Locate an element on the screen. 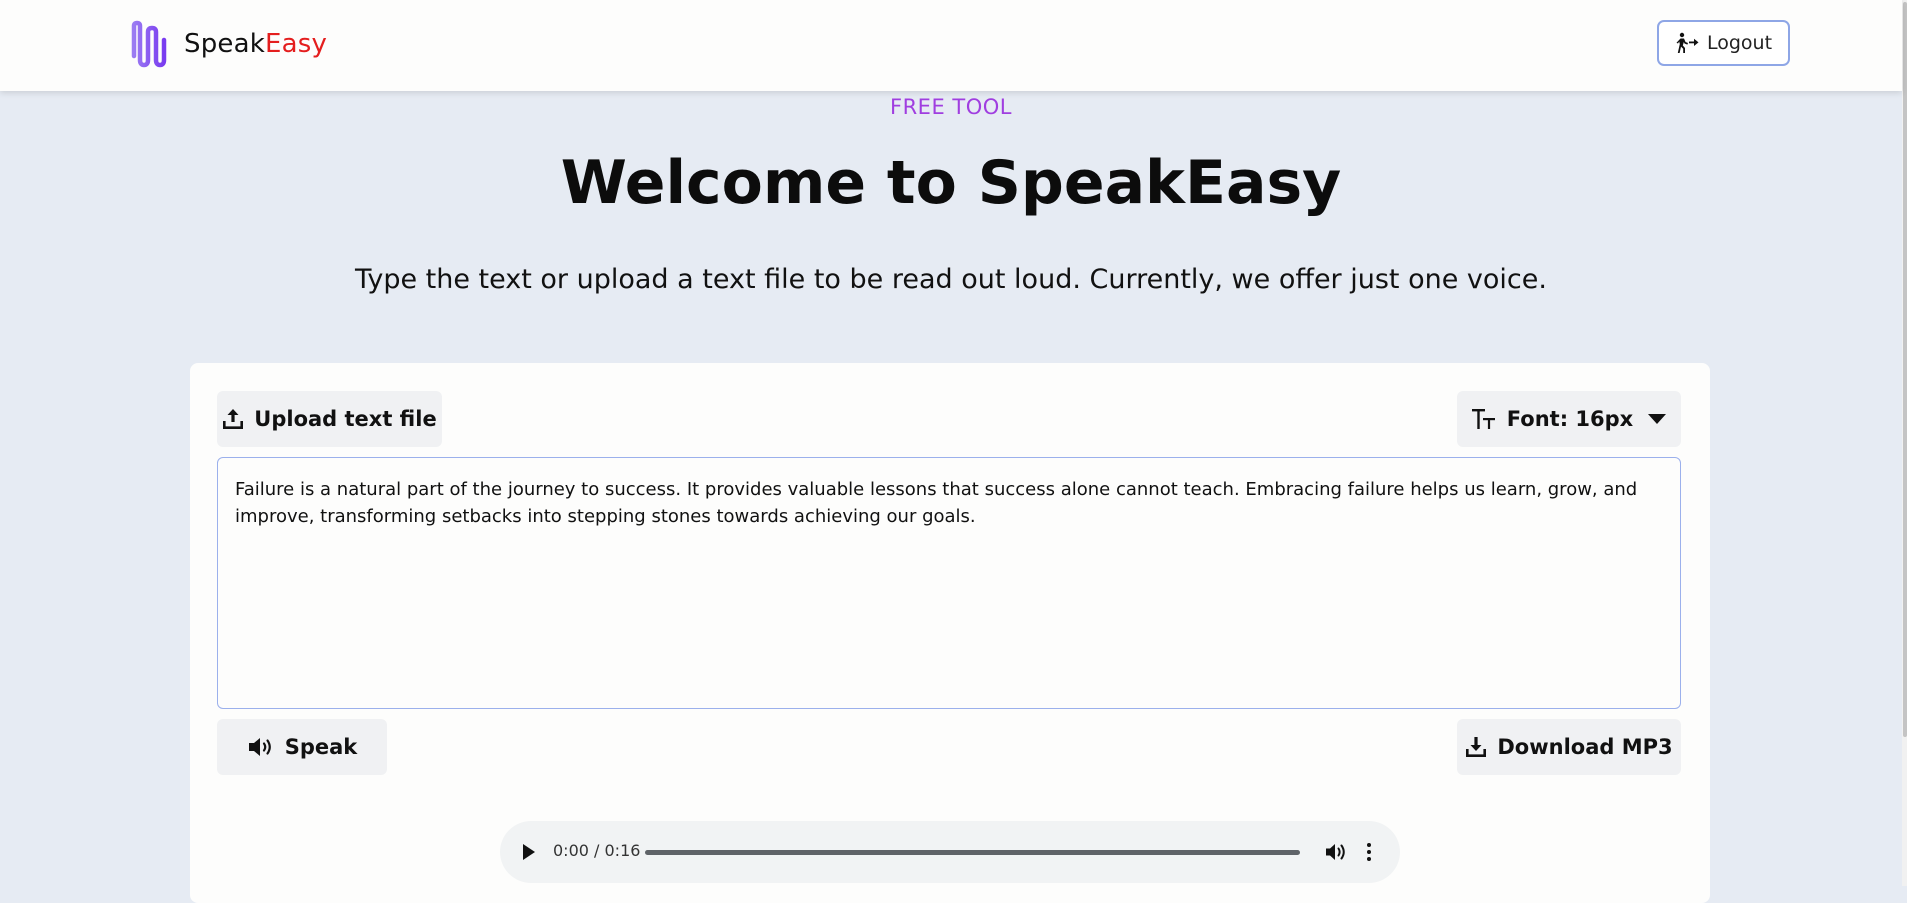 This screenshot has height=903, width=1907. audio-progress-track is located at coordinates (972, 852).